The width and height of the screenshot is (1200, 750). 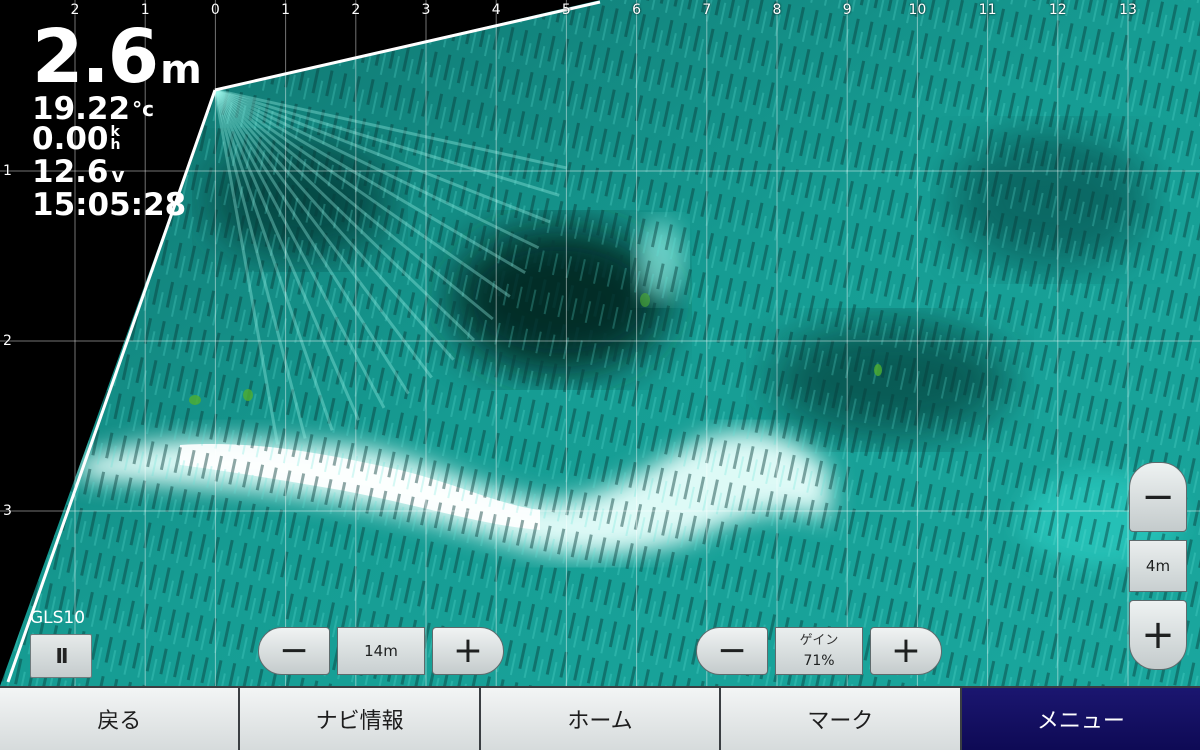 What do you see at coordinates (118, 175) in the screenshot?
I see `voltage-unit: v` at bounding box center [118, 175].